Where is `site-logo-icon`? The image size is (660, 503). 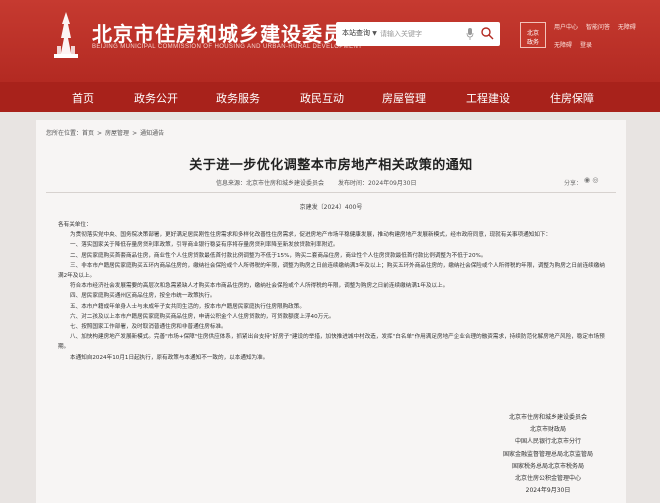 site-logo-icon is located at coordinates (66, 35).